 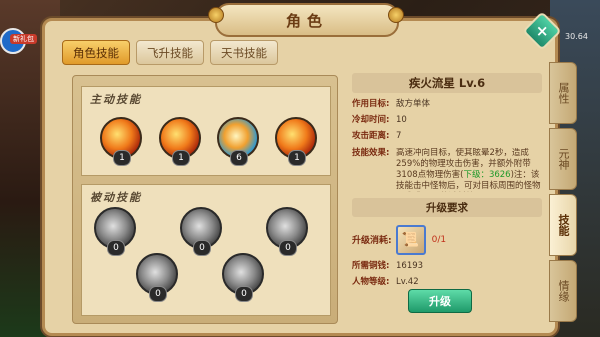 What do you see at coordinates (121, 141) in the screenshot?
I see `active-skill-1: 1` at bounding box center [121, 141].